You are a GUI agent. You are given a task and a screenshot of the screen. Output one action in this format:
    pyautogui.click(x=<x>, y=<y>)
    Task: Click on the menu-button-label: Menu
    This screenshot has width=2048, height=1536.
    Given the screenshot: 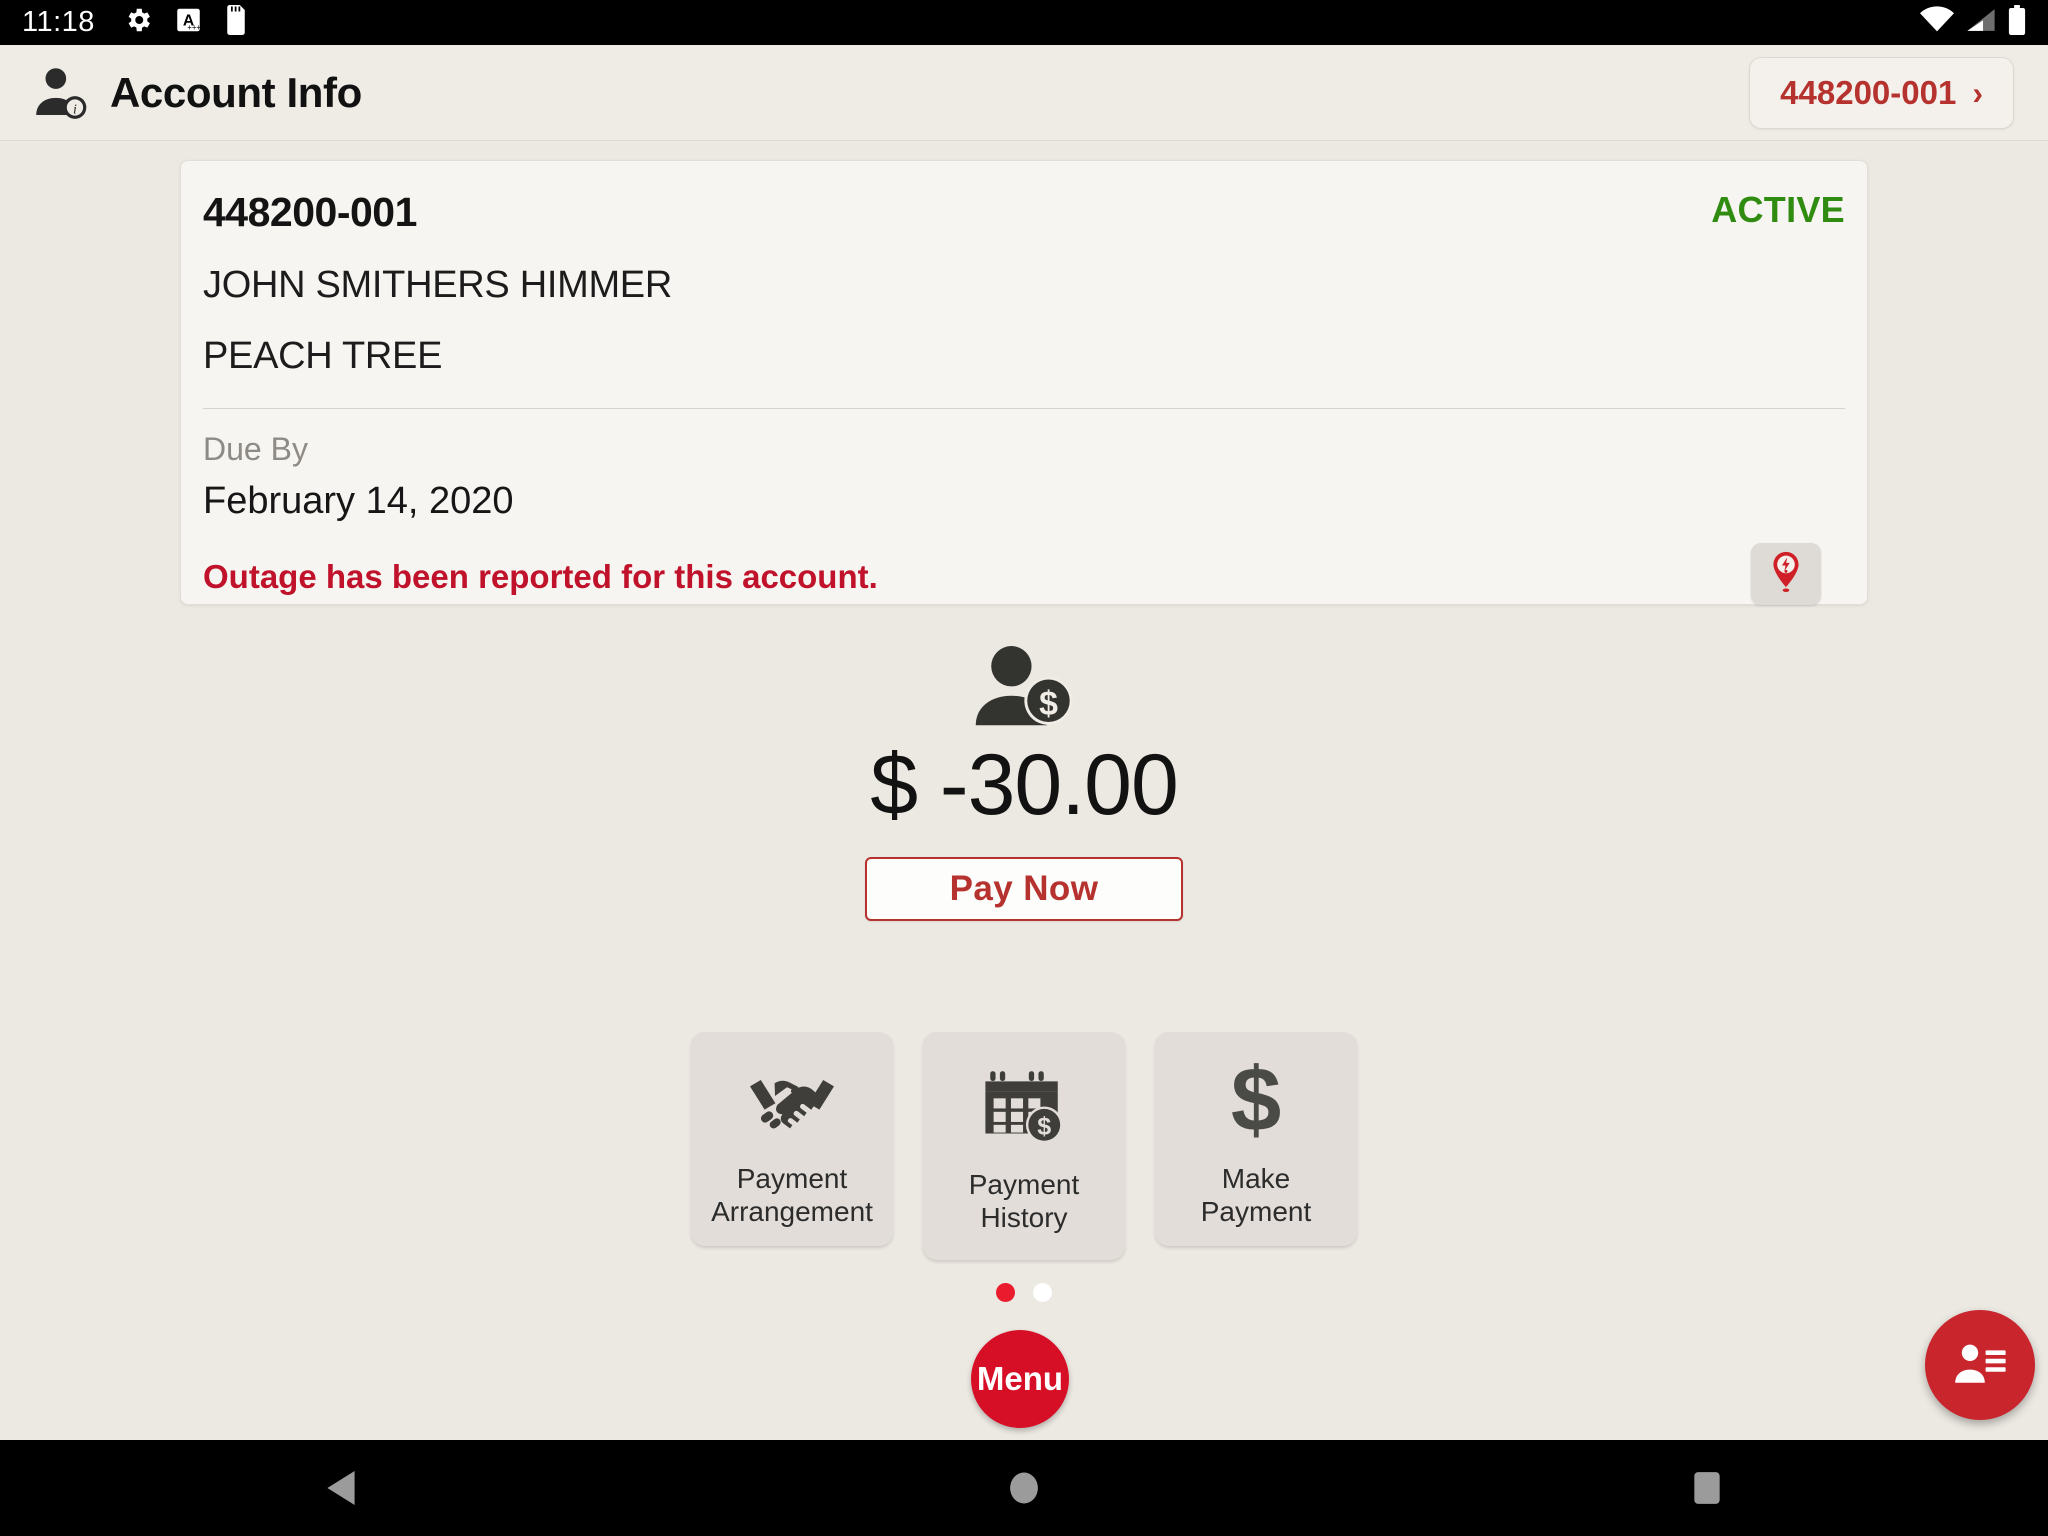 What is the action you would take?
    pyautogui.click(x=1020, y=1378)
    